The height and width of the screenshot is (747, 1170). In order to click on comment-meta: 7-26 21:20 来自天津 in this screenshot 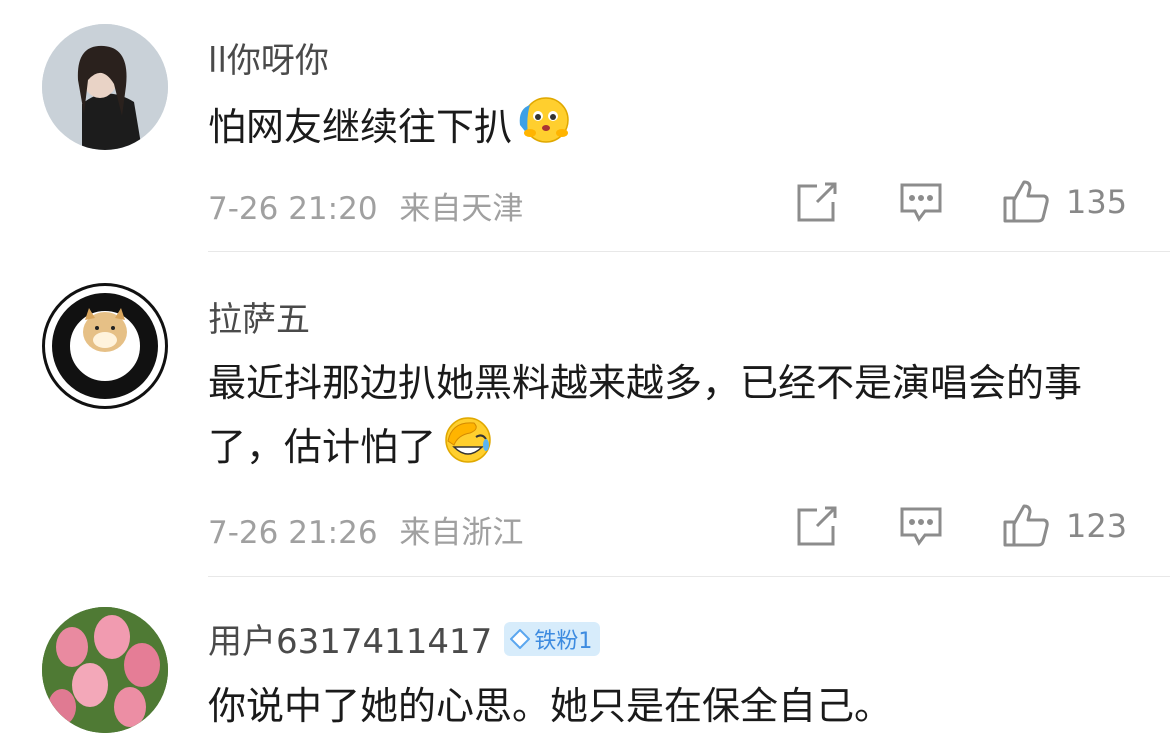, I will do `click(365, 205)`.